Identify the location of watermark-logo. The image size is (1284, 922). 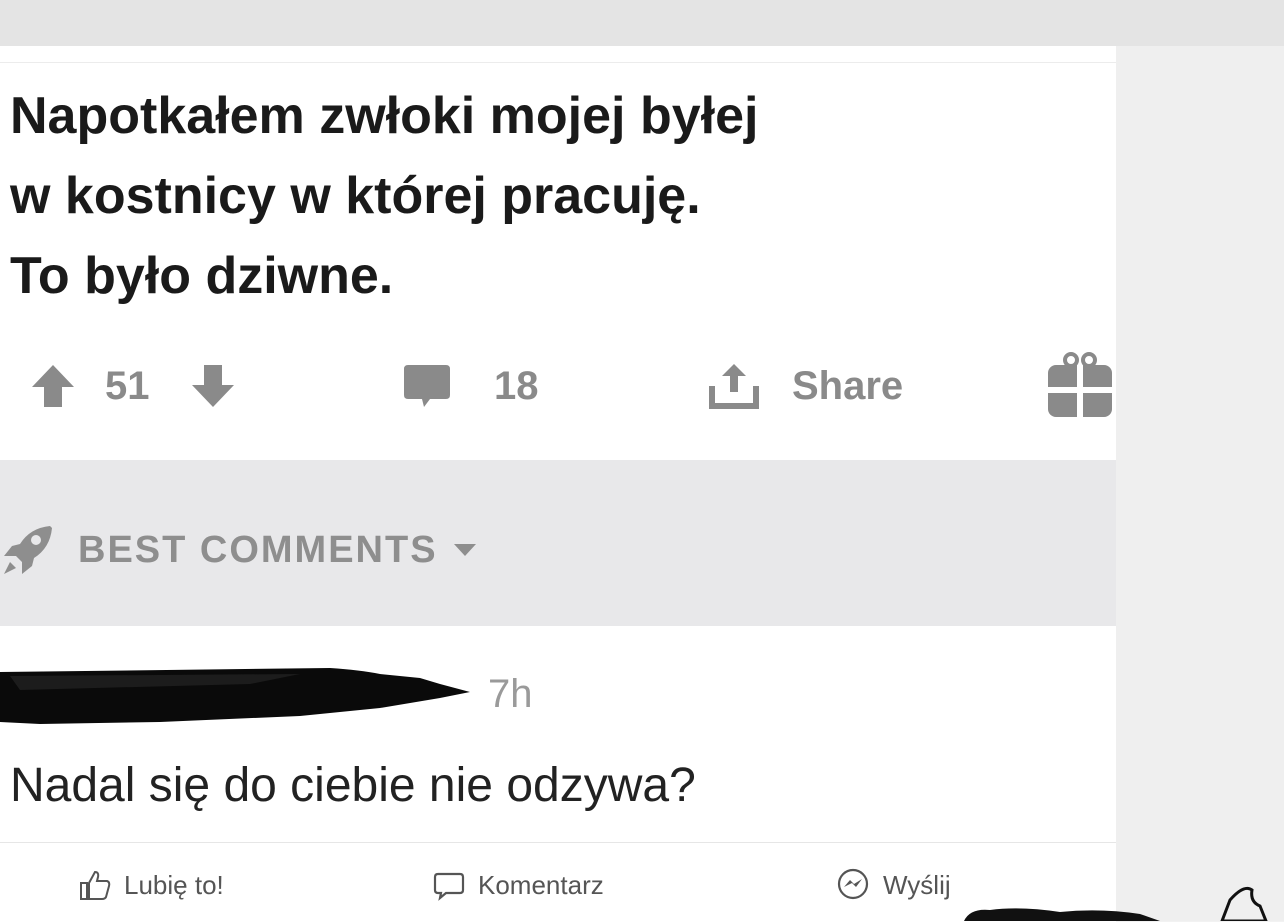
(1116, 903).